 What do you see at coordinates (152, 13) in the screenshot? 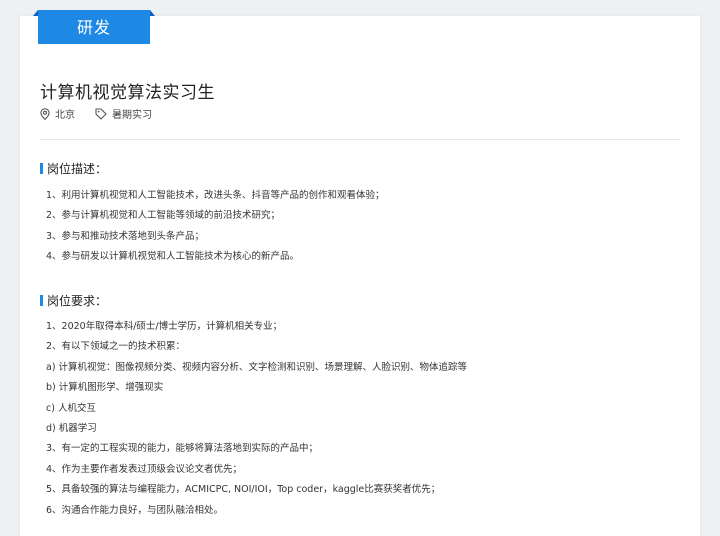
I see `tag-fold-right` at bounding box center [152, 13].